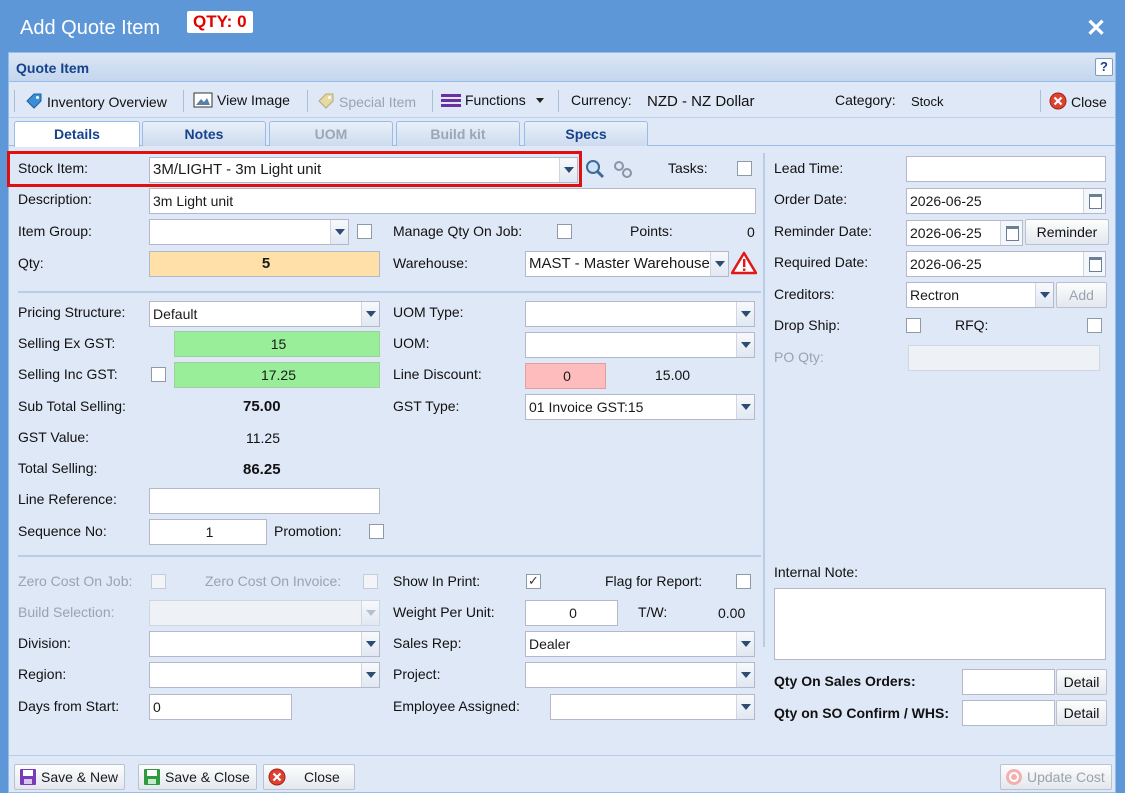  I want to click on currency-value: NZD - NZ Dollar, so click(701, 101).